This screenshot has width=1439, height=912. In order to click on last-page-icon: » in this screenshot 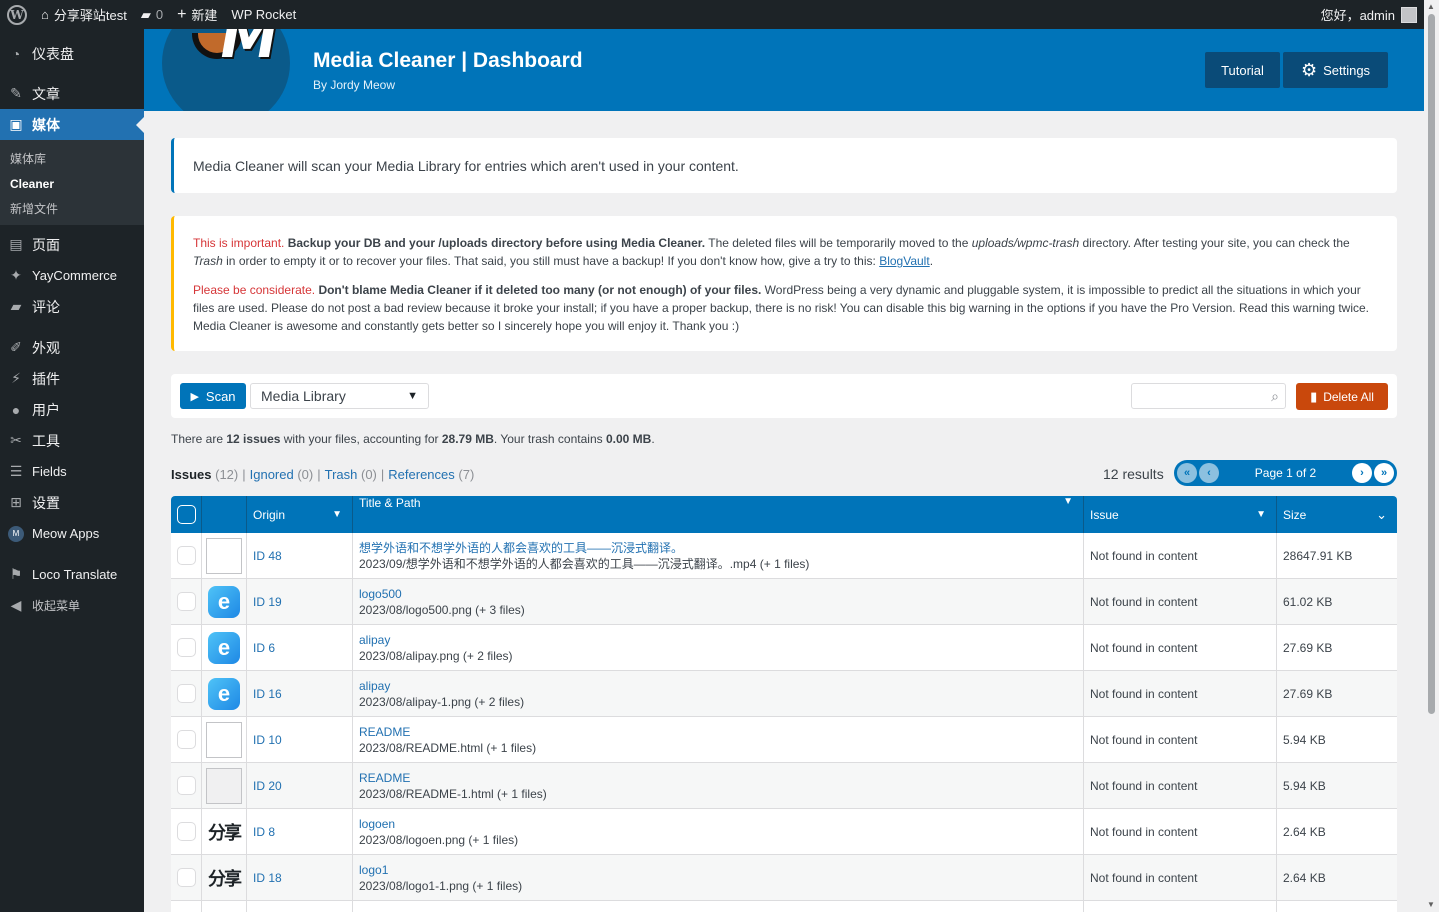, I will do `click(1384, 473)`.